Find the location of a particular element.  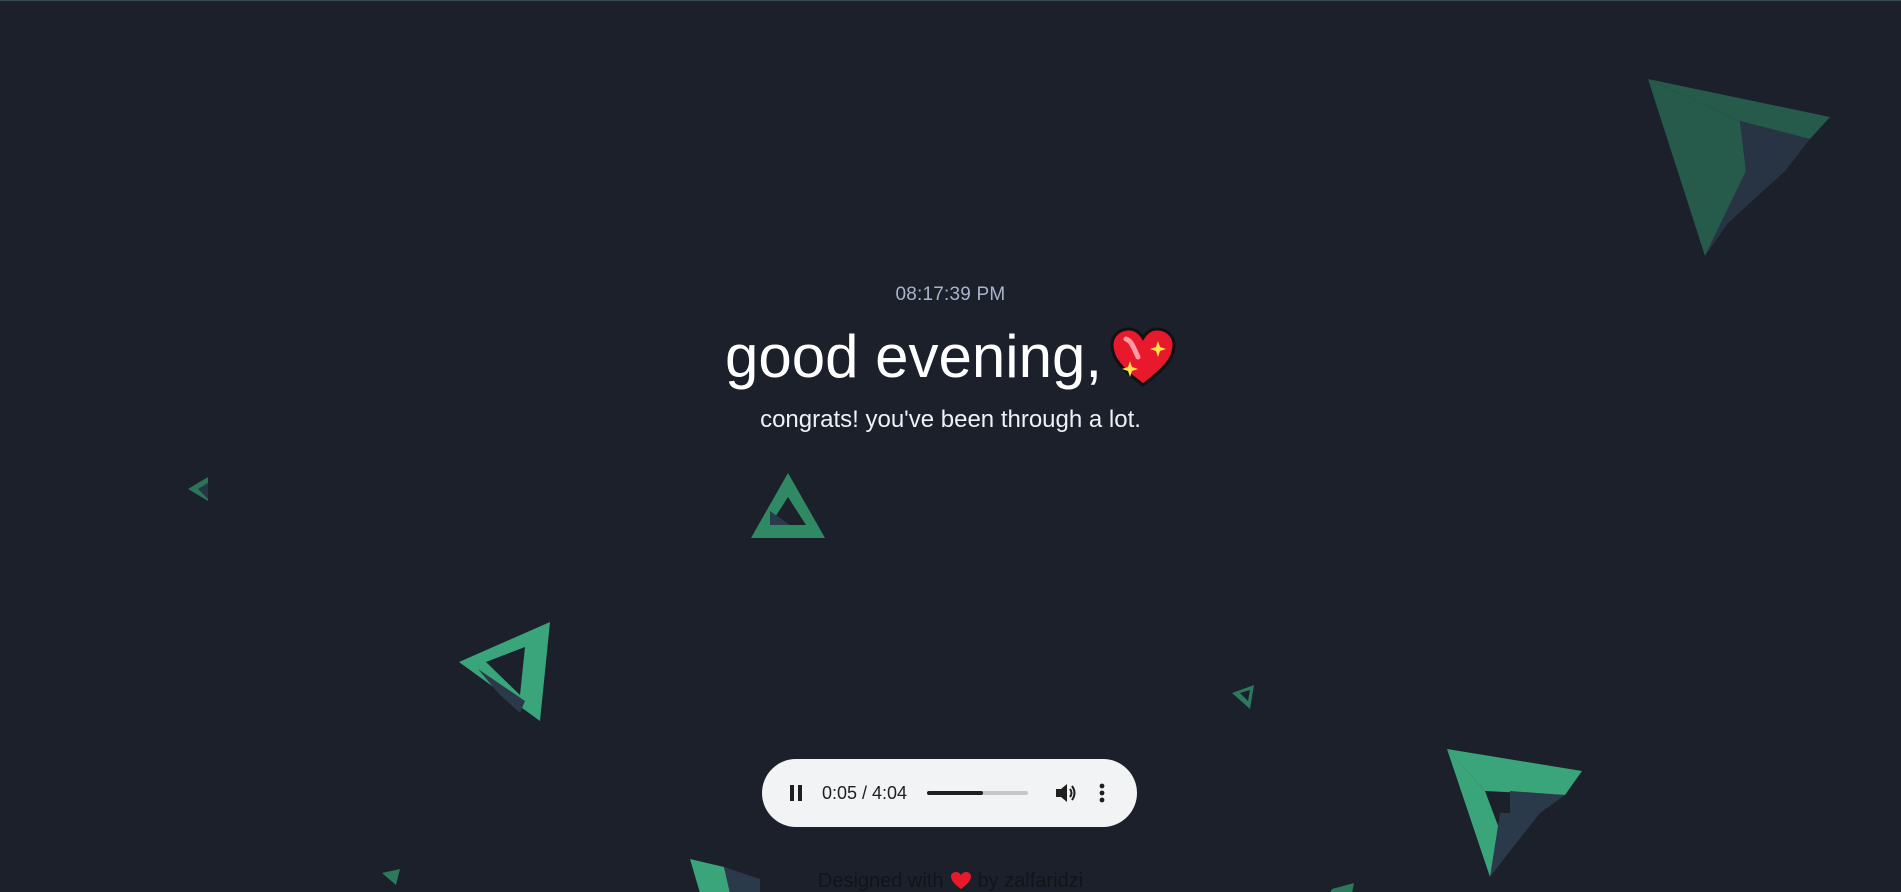

arrow-shape-small-left is located at coordinates (198, 489).